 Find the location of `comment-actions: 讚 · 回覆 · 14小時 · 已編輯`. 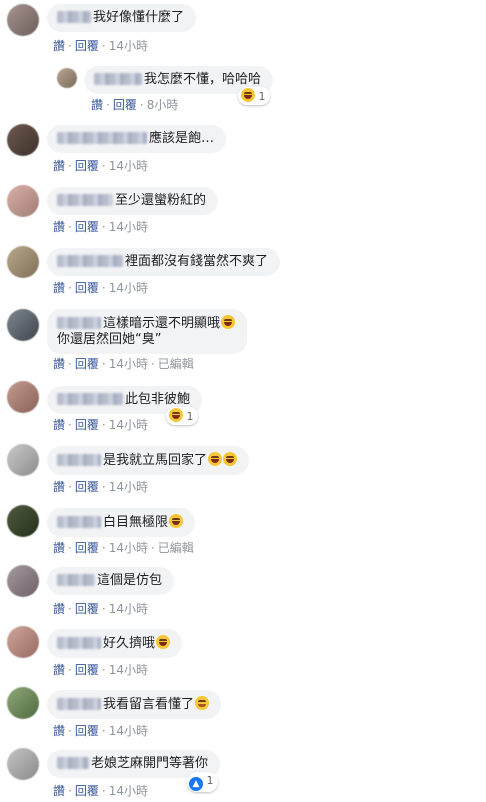

comment-actions: 讚 · 回覆 · 14小時 · 已編輯 is located at coordinates (123, 548).